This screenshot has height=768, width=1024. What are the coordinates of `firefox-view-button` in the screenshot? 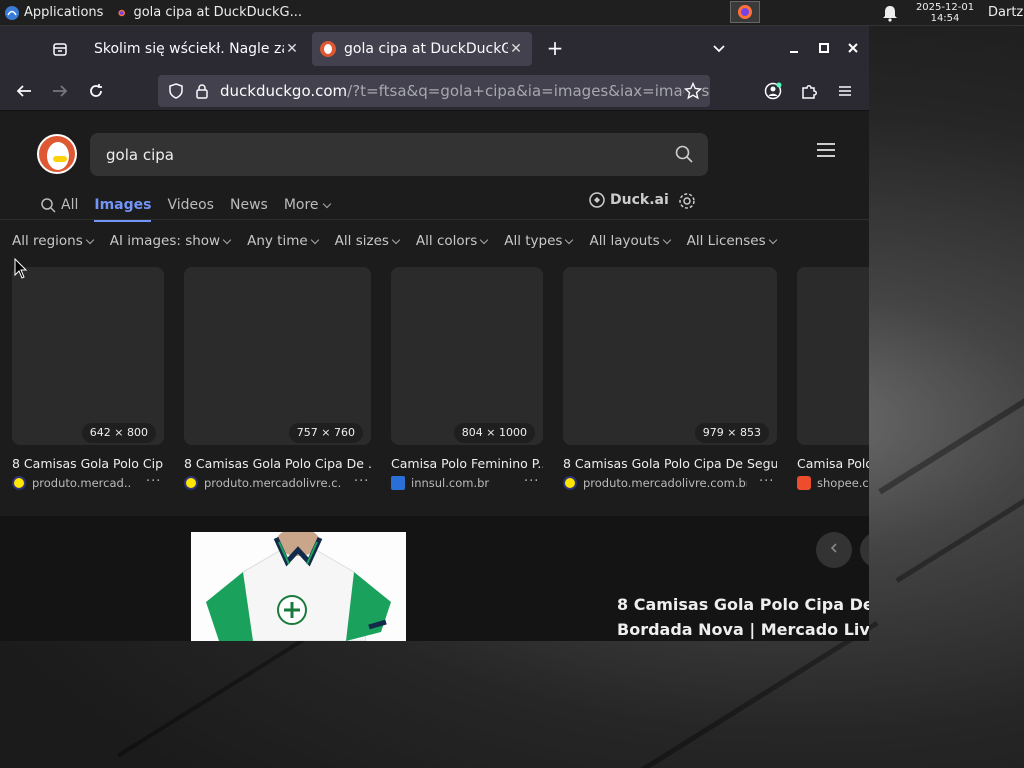 It's located at (60, 49).